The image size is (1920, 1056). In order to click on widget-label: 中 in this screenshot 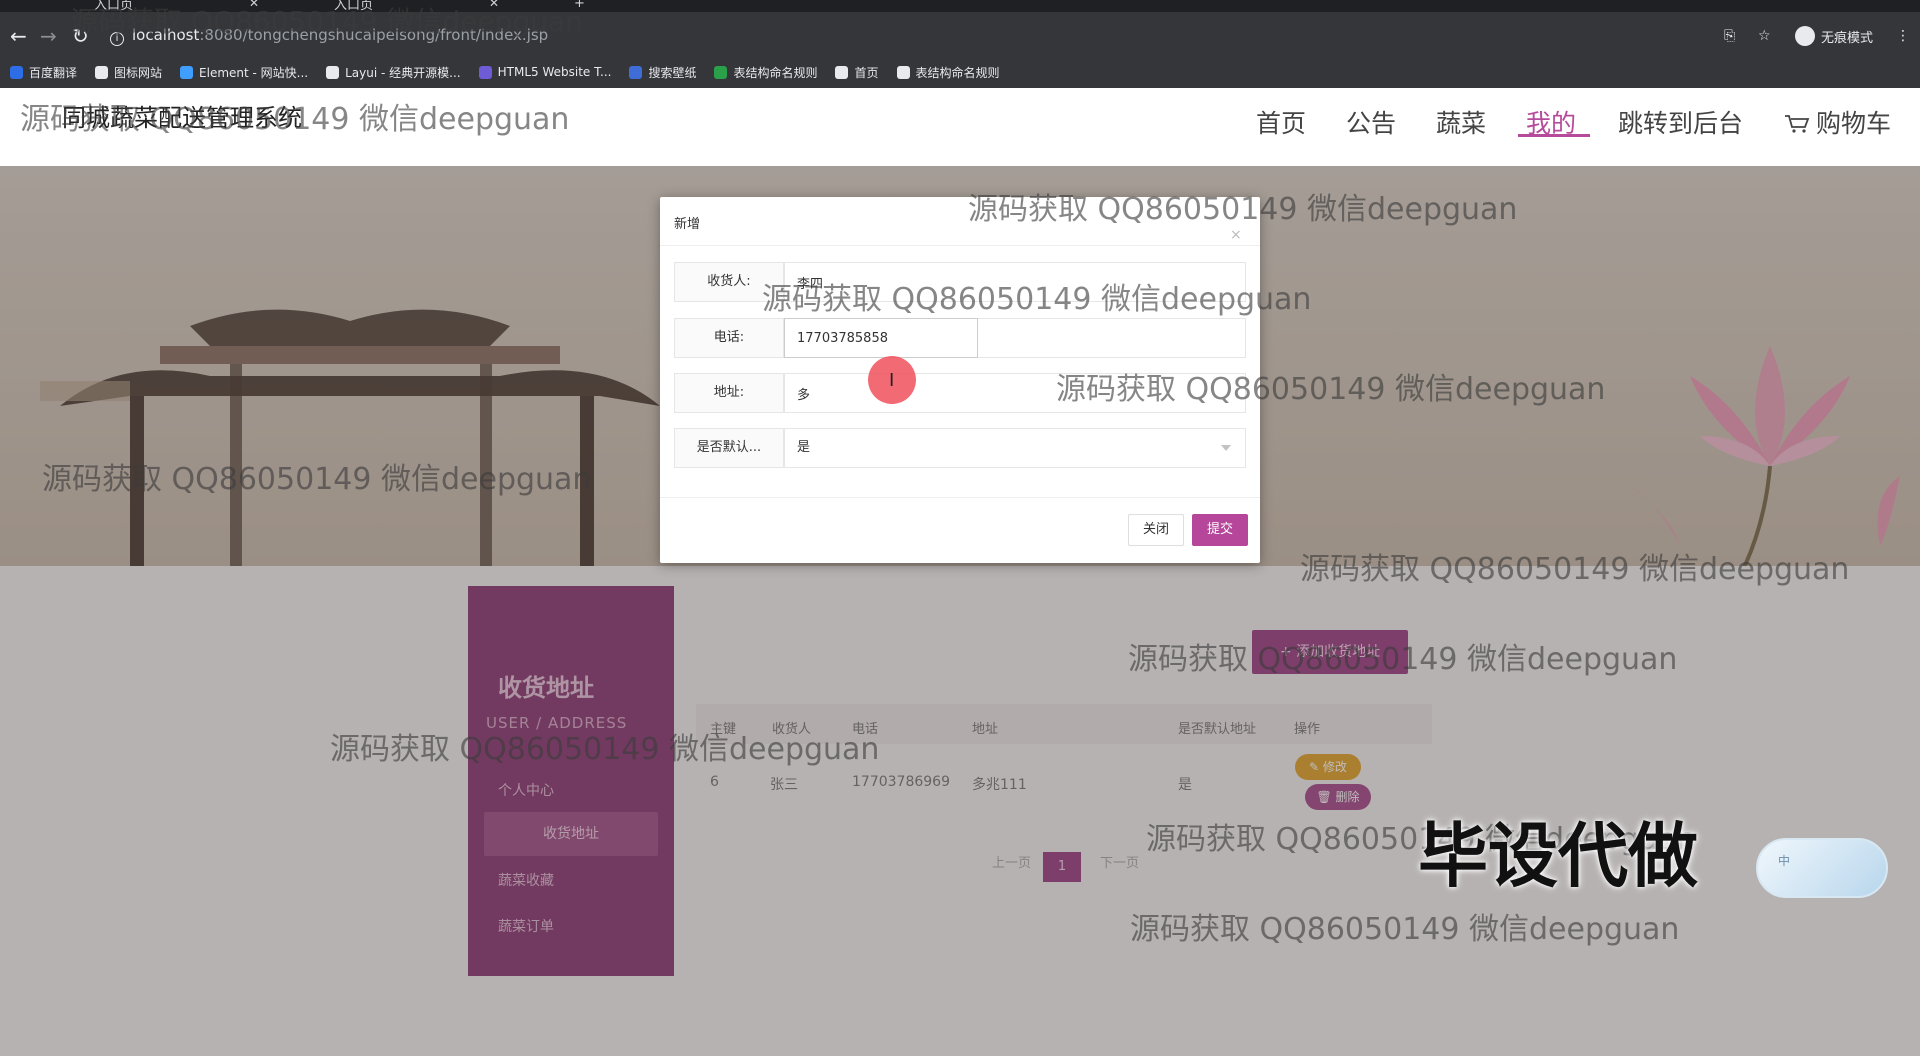, I will do `click(1784, 861)`.